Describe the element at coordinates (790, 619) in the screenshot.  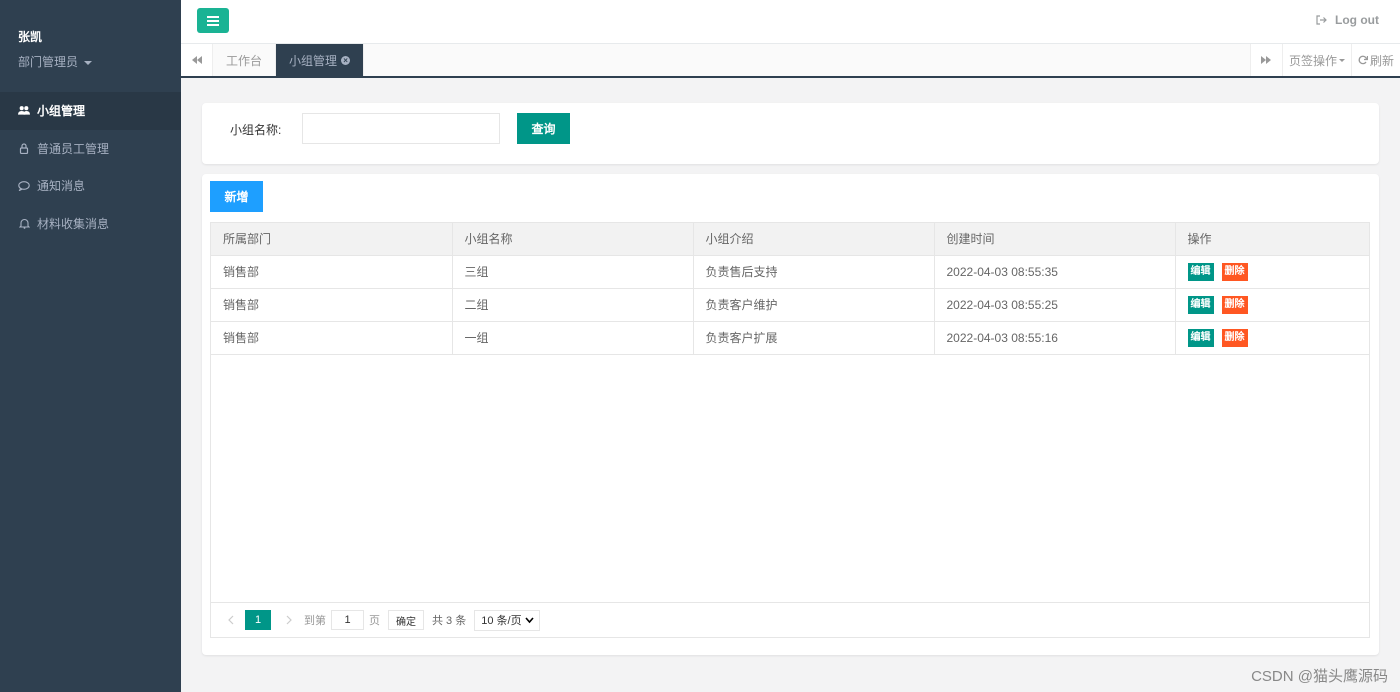
I see `pagination: 1 到第 页 确定 共 3 条 10 条/页` at that location.